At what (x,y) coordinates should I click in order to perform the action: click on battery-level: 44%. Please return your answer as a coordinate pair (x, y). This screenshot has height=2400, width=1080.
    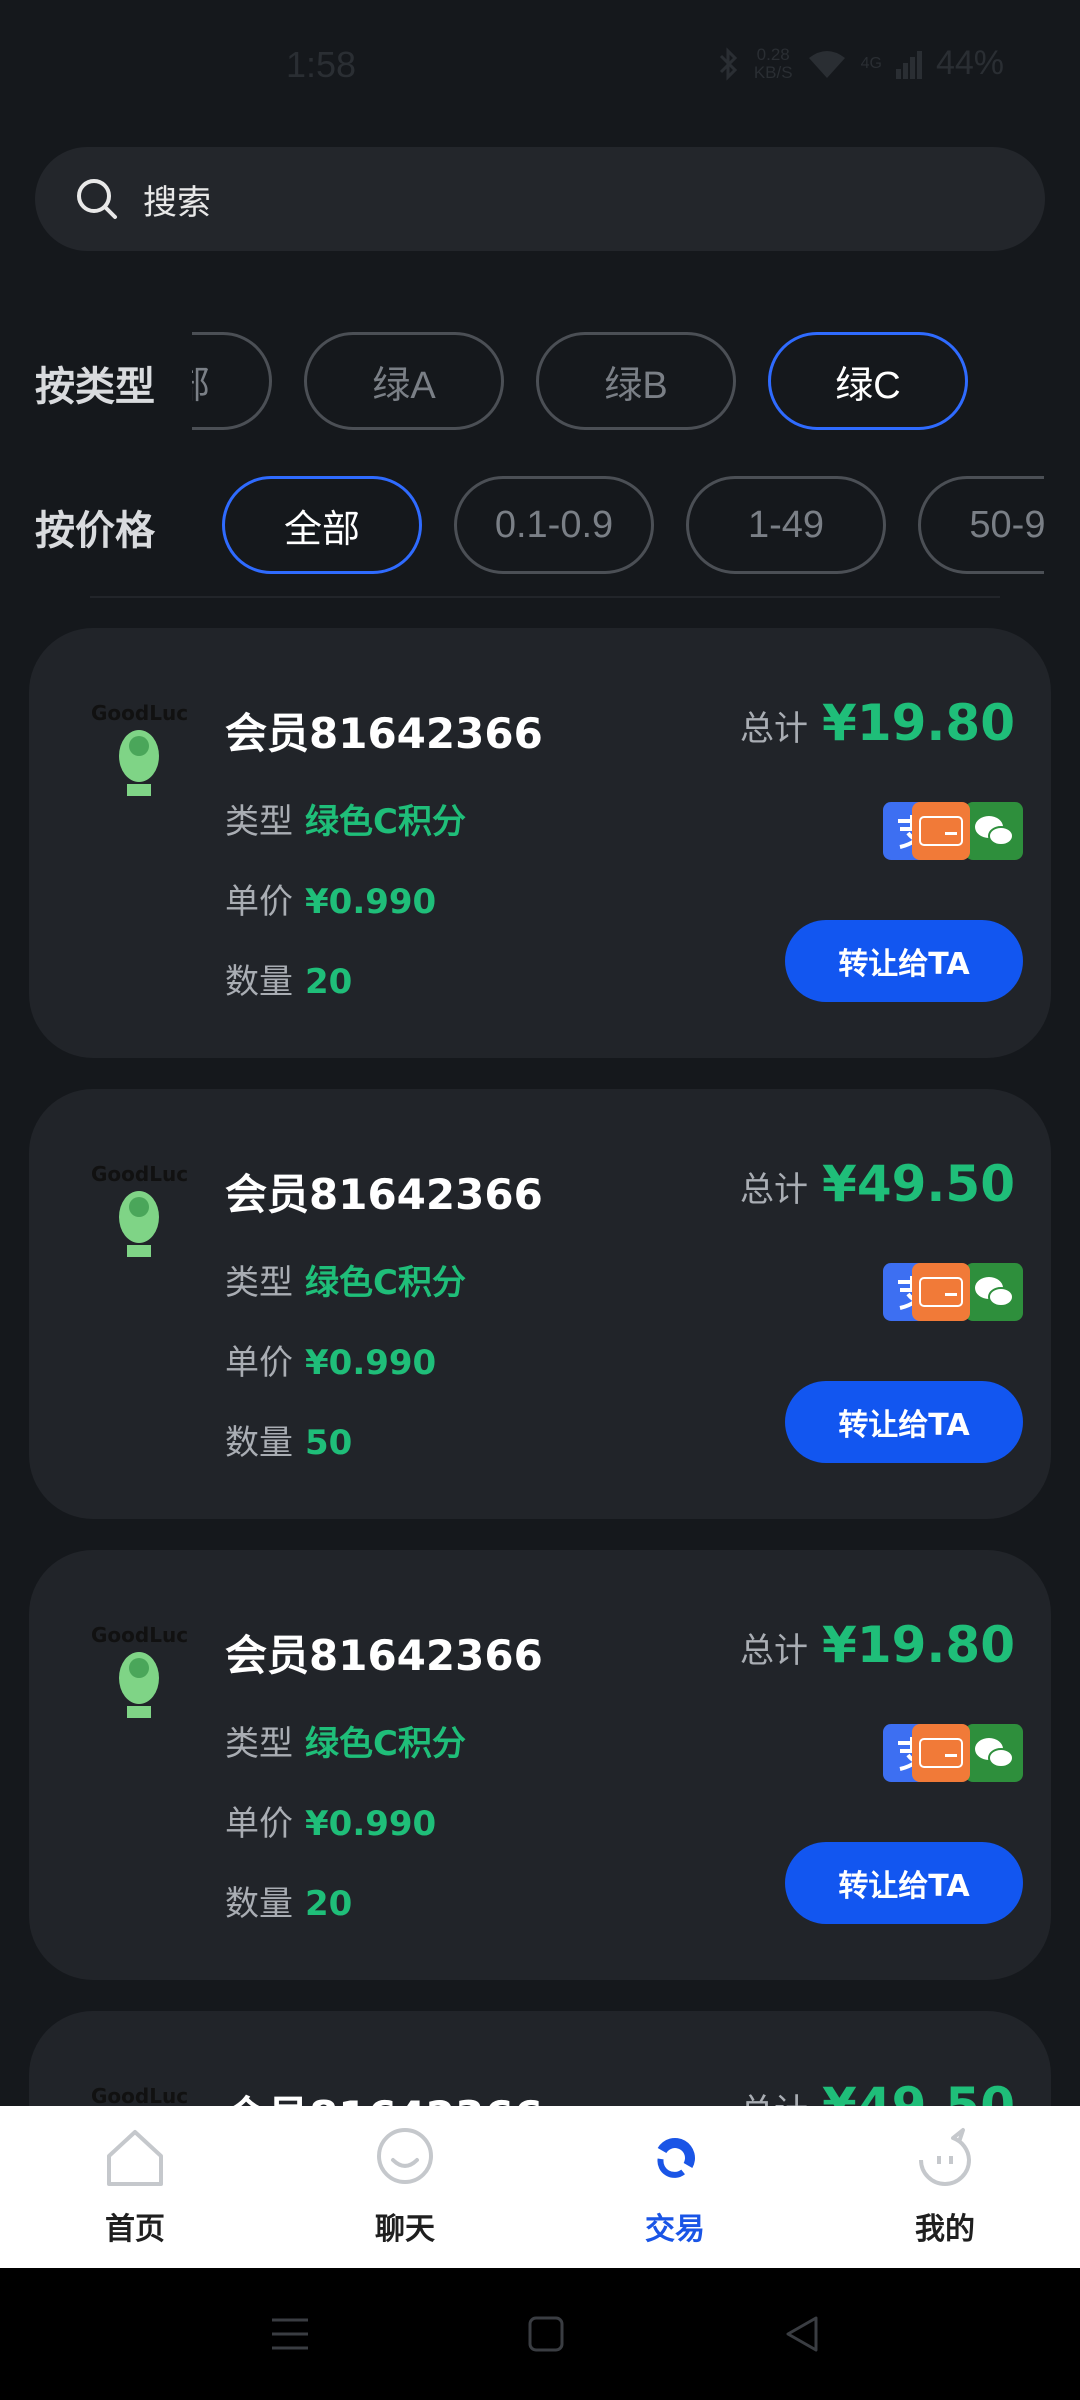
    Looking at the image, I should click on (969, 63).